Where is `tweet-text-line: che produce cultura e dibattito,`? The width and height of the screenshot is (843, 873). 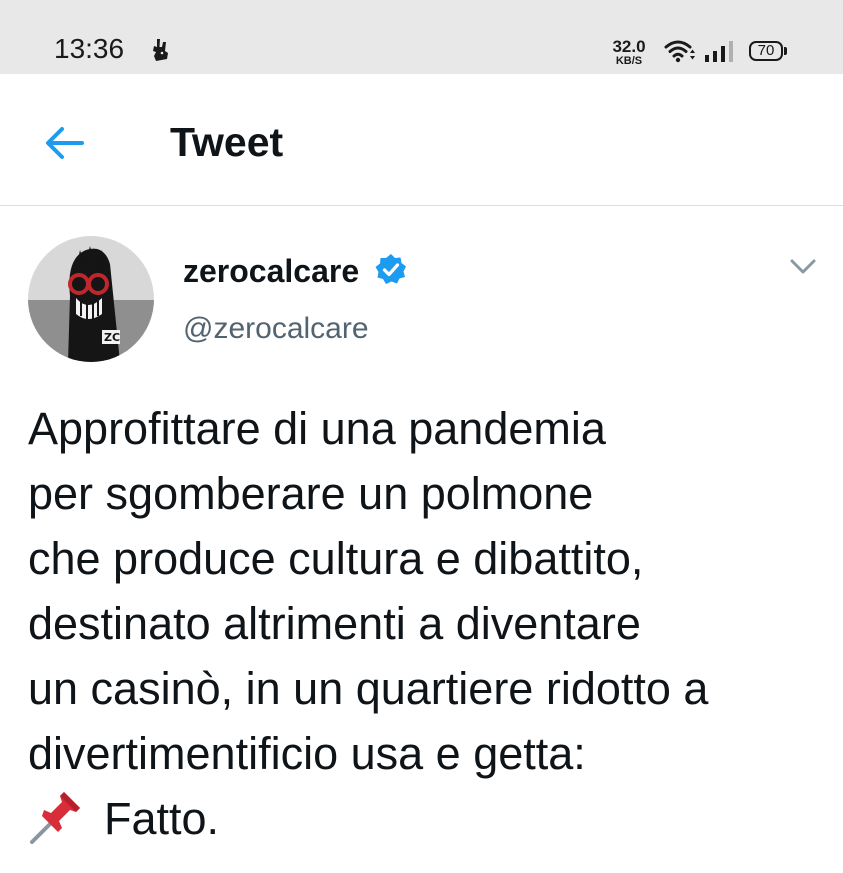
tweet-text-line: che produce cultura e dibattito, is located at coordinates (336, 558).